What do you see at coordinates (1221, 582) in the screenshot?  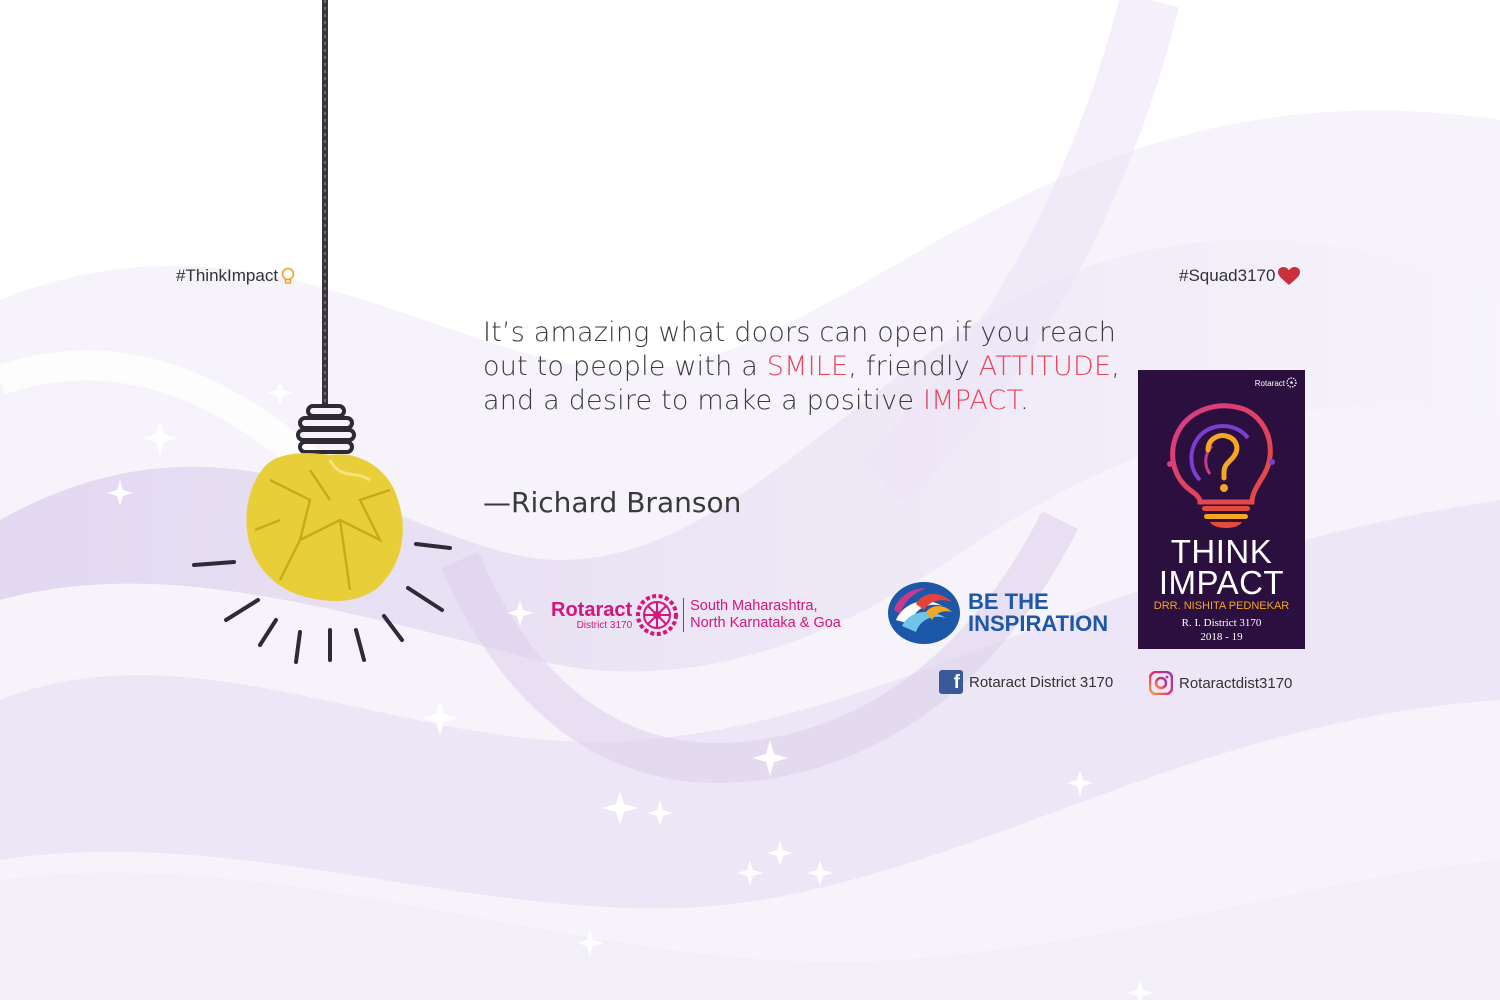 I see `poster-title-line-2: IMPACT` at bounding box center [1221, 582].